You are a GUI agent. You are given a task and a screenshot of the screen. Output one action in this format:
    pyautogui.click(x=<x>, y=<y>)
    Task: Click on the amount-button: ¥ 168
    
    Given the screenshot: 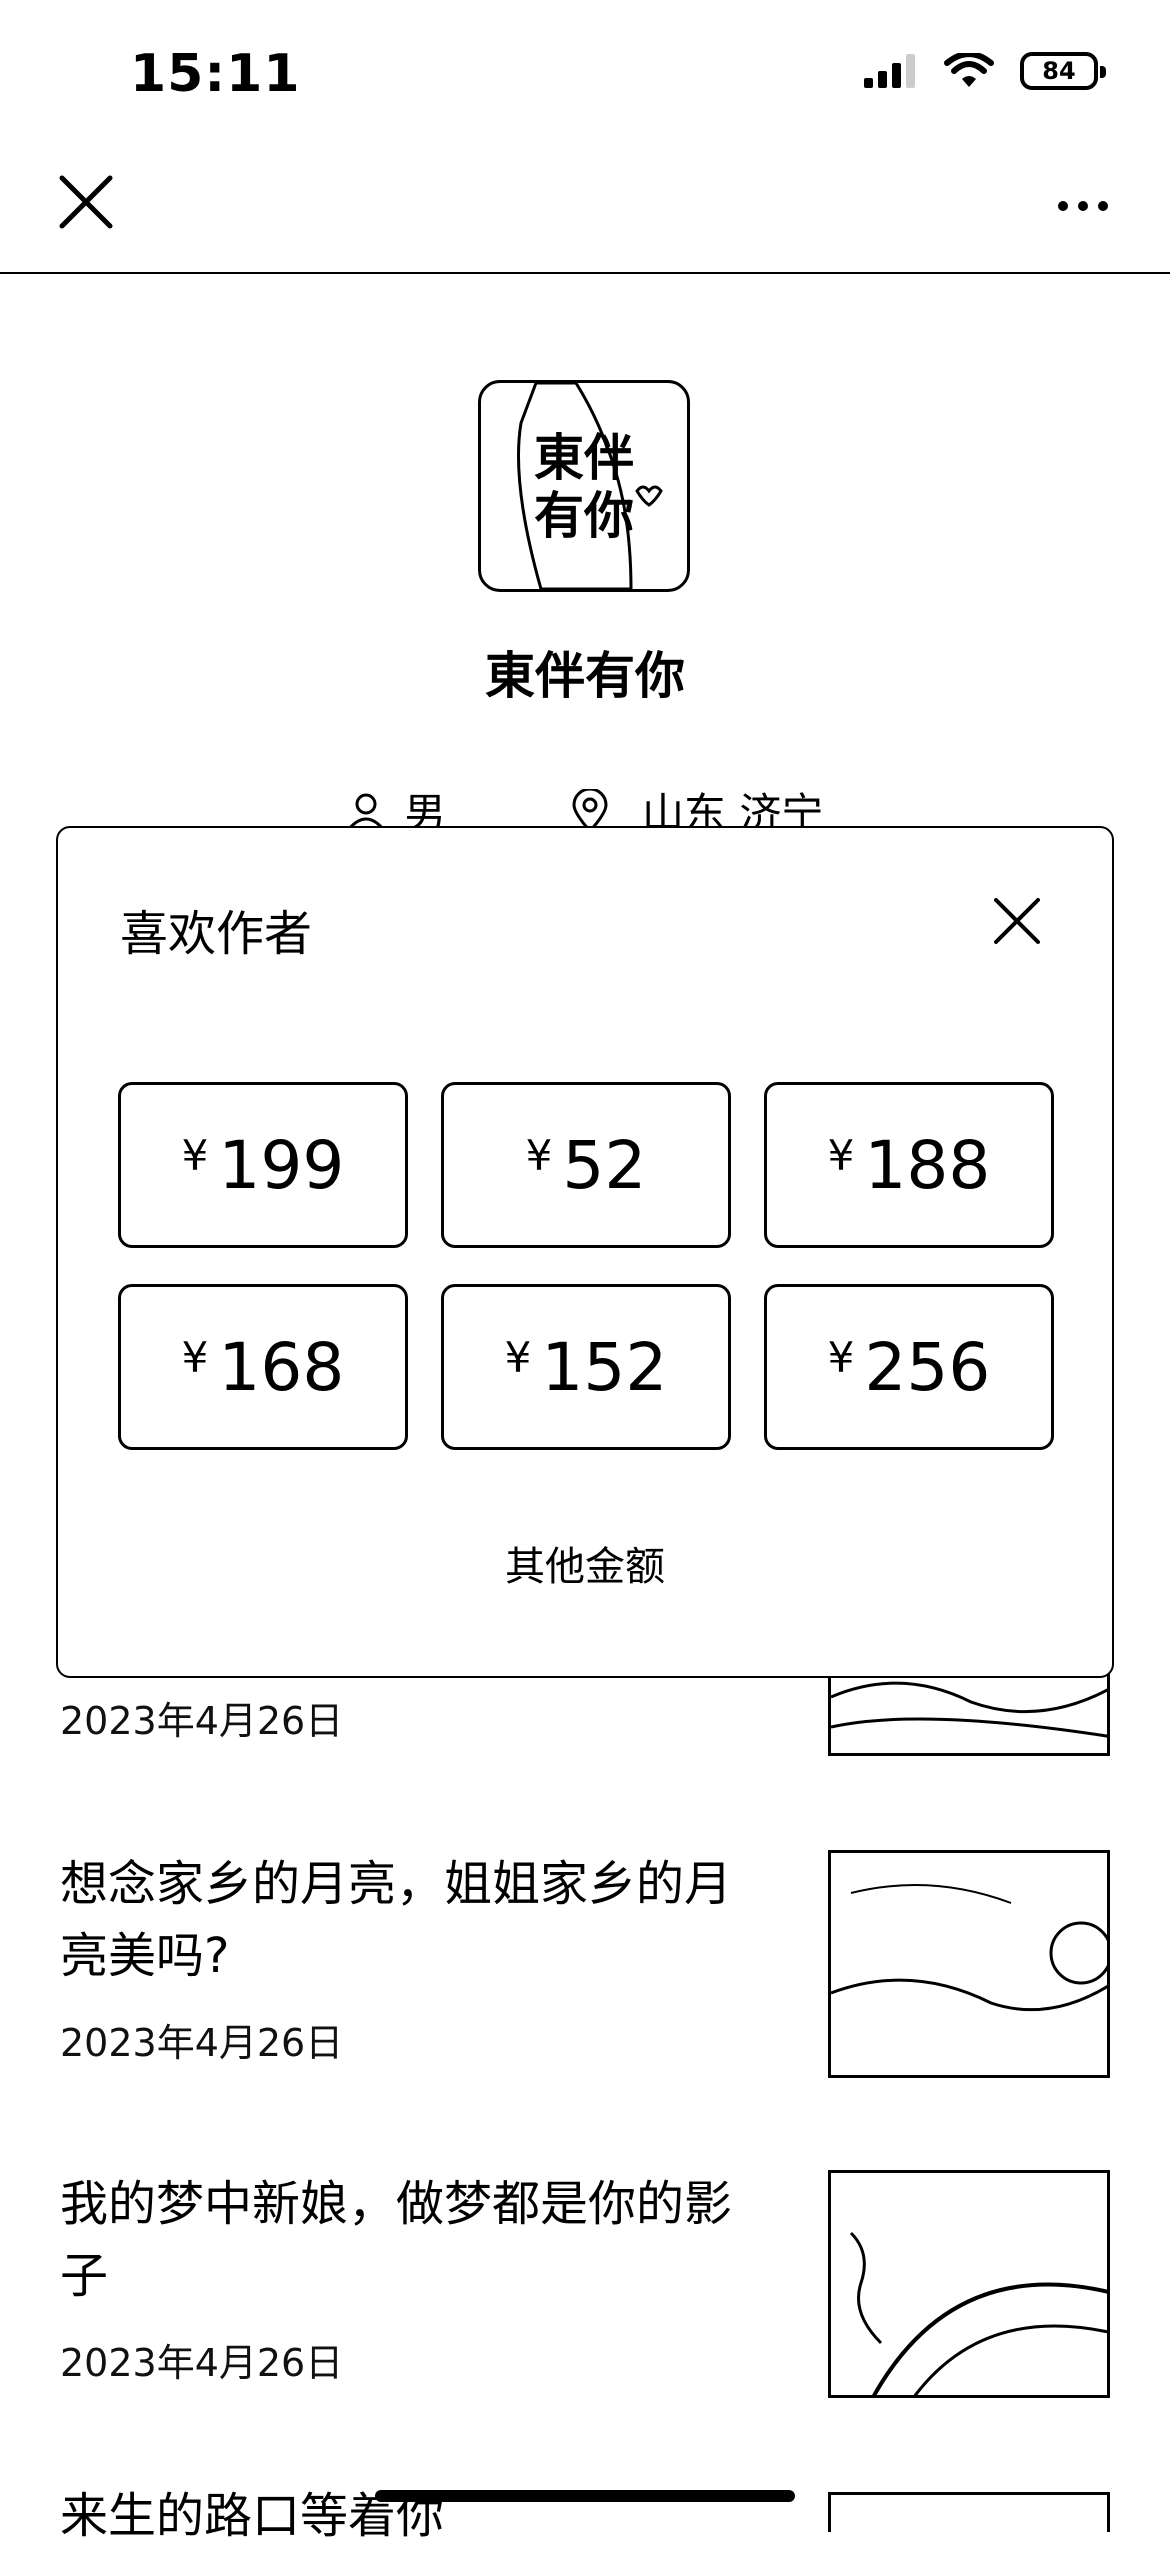 What is the action you would take?
    pyautogui.click(x=263, y=1367)
    